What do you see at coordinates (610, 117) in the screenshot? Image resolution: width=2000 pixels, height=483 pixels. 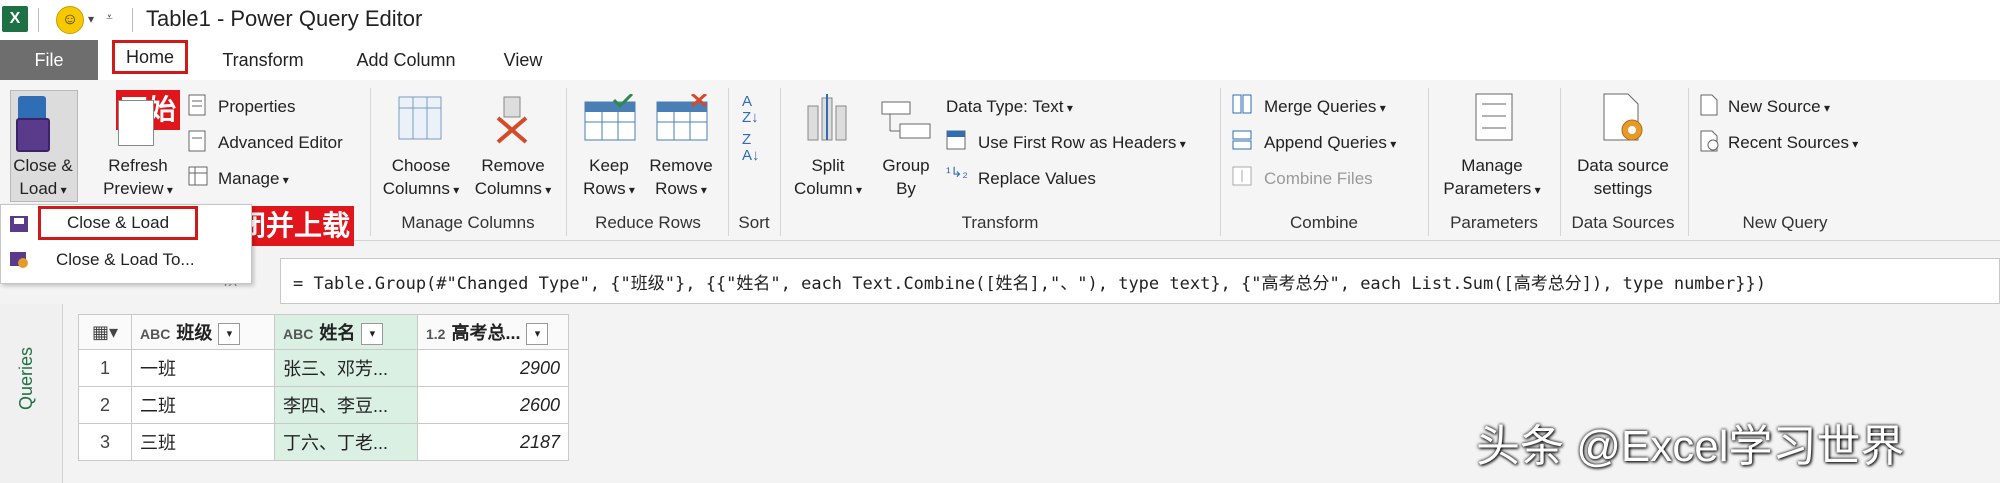 I see `keep-rows-icon` at bounding box center [610, 117].